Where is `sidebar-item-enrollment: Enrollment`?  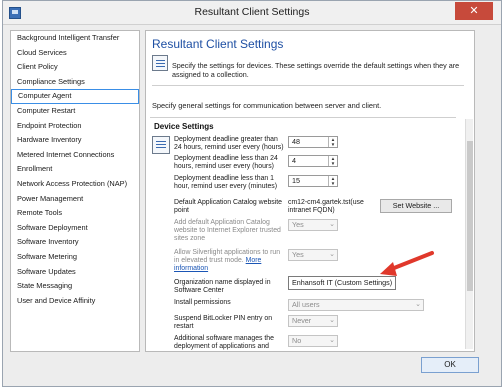 sidebar-item-enrollment: Enrollment is located at coordinates (75, 169).